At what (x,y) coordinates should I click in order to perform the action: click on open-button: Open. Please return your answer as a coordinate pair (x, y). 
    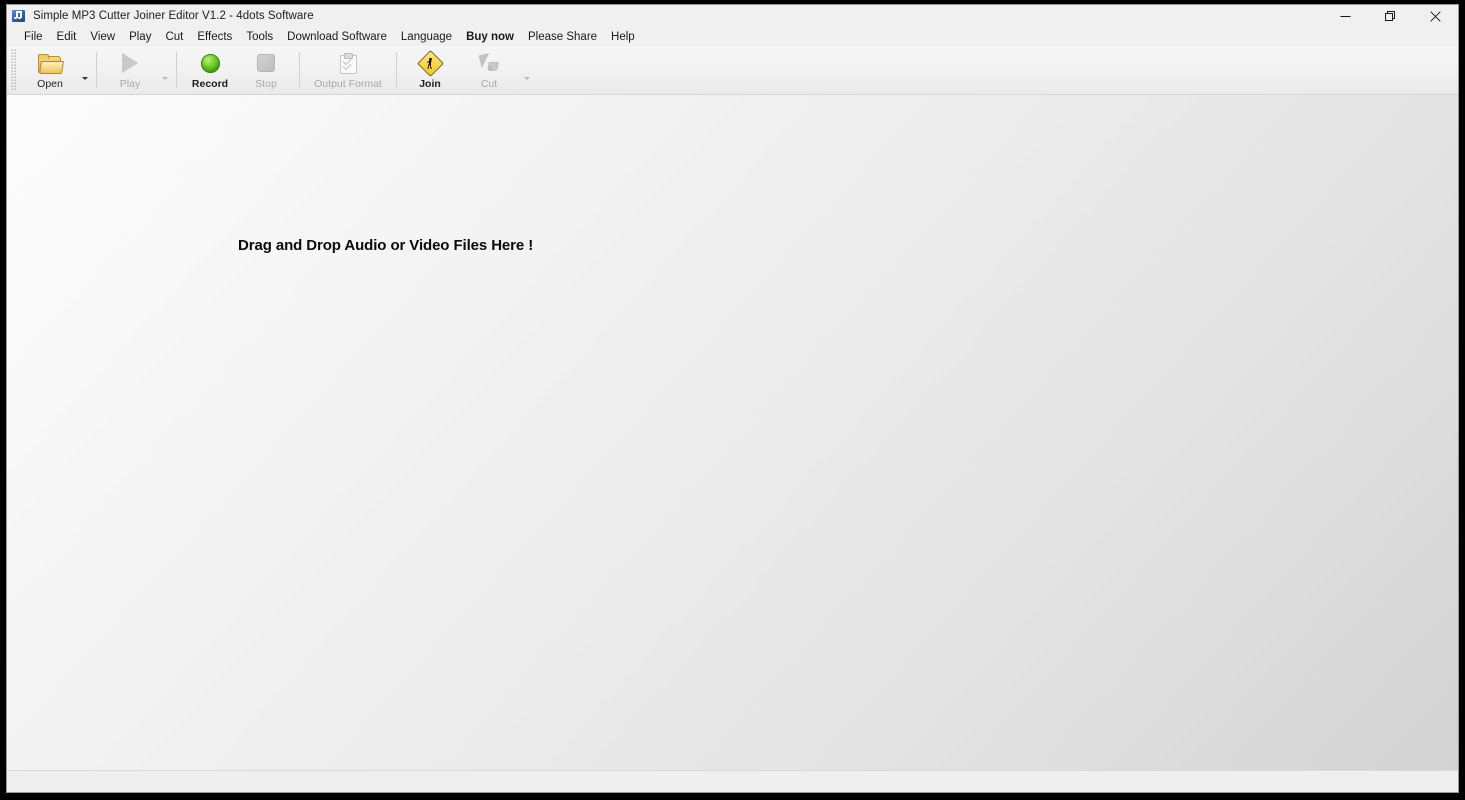
    Looking at the image, I should click on (50, 70).